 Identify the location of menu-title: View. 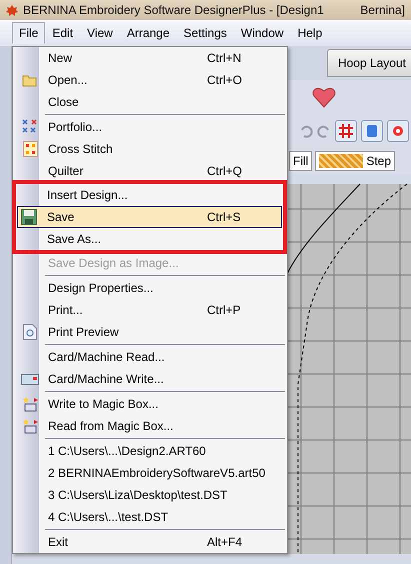
(100, 33).